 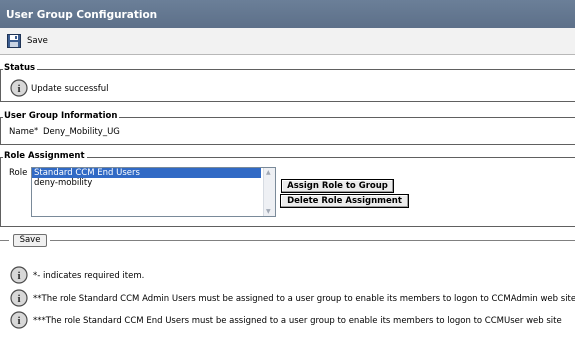 What do you see at coordinates (312, 240) in the screenshot?
I see `footer-divider-right` at bounding box center [312, 240].